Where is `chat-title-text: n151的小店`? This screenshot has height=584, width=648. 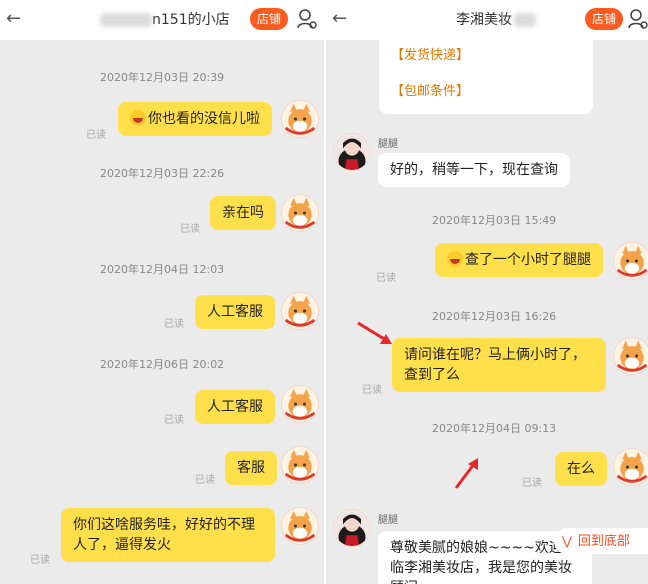
chat-title-text: n151的小店 is located at coordinates (191, 20).